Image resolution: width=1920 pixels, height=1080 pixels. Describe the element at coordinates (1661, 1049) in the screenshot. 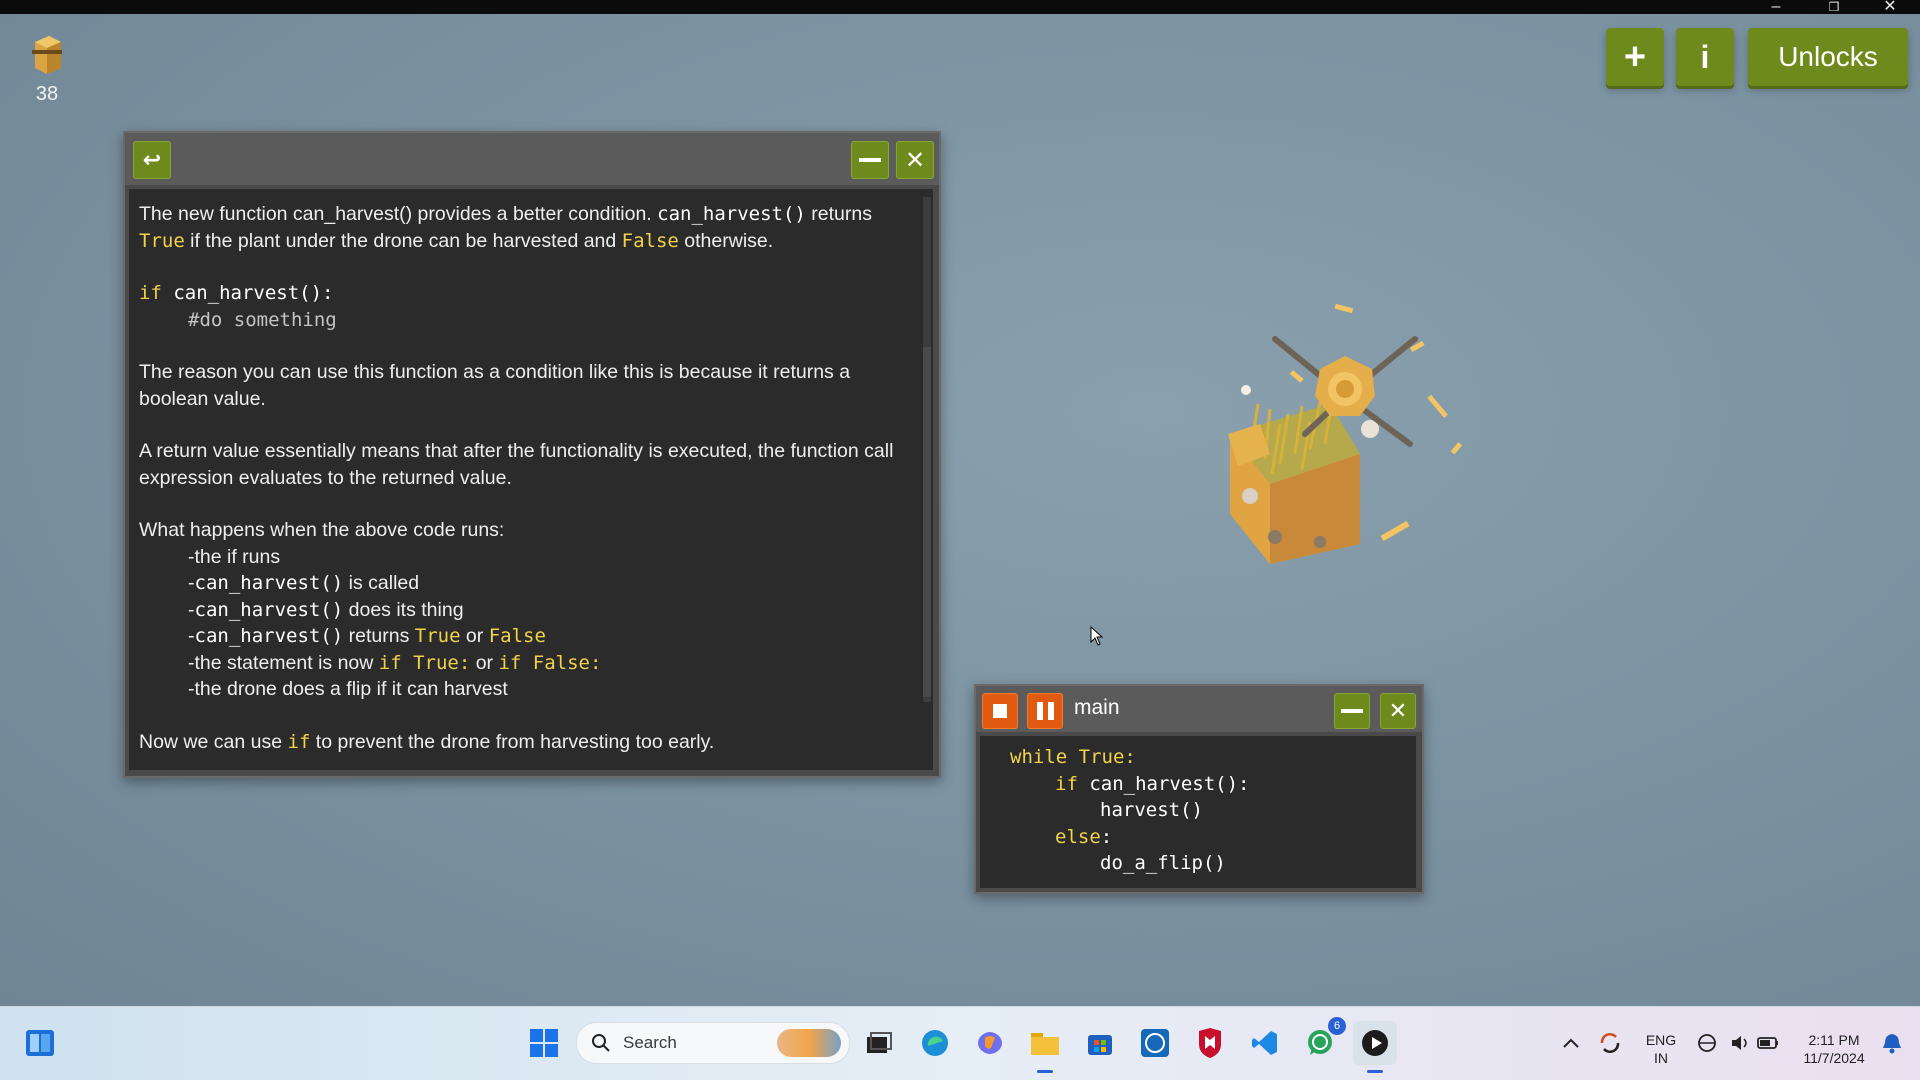

I see `language-indicator: ENG IN` at that location.